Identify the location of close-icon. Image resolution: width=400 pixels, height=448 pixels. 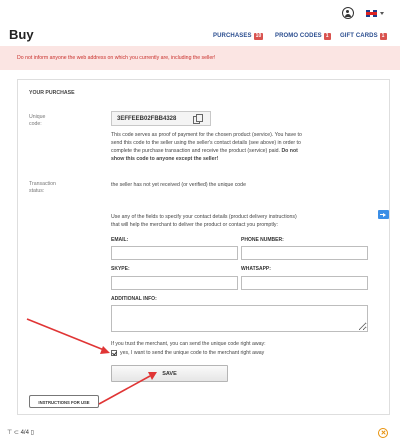
(383, 433).